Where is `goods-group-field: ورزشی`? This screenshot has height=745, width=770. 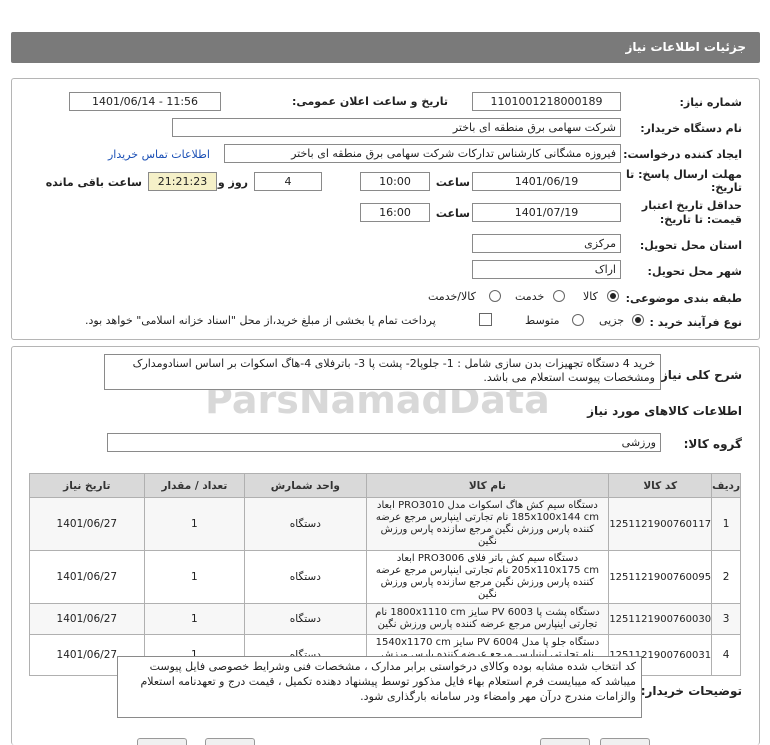
goods-group-field: ورزشی is located at coordinates (384, 442).